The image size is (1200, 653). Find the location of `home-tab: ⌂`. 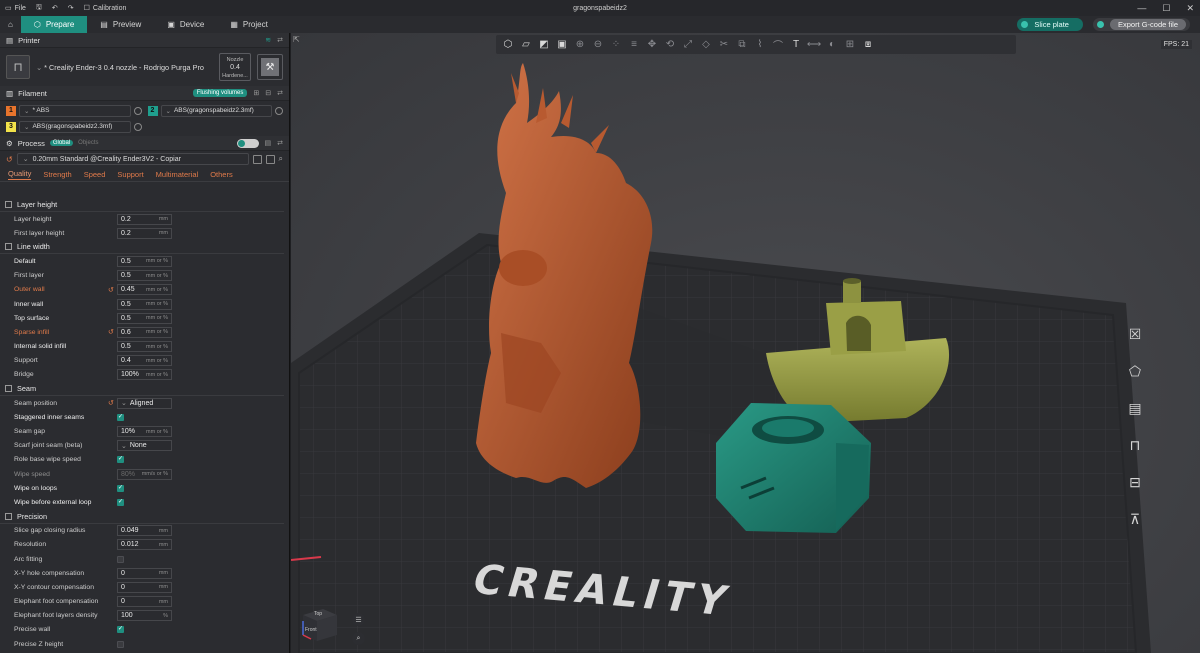

home-tab: ⌂ is located at coordinates (10, 24).